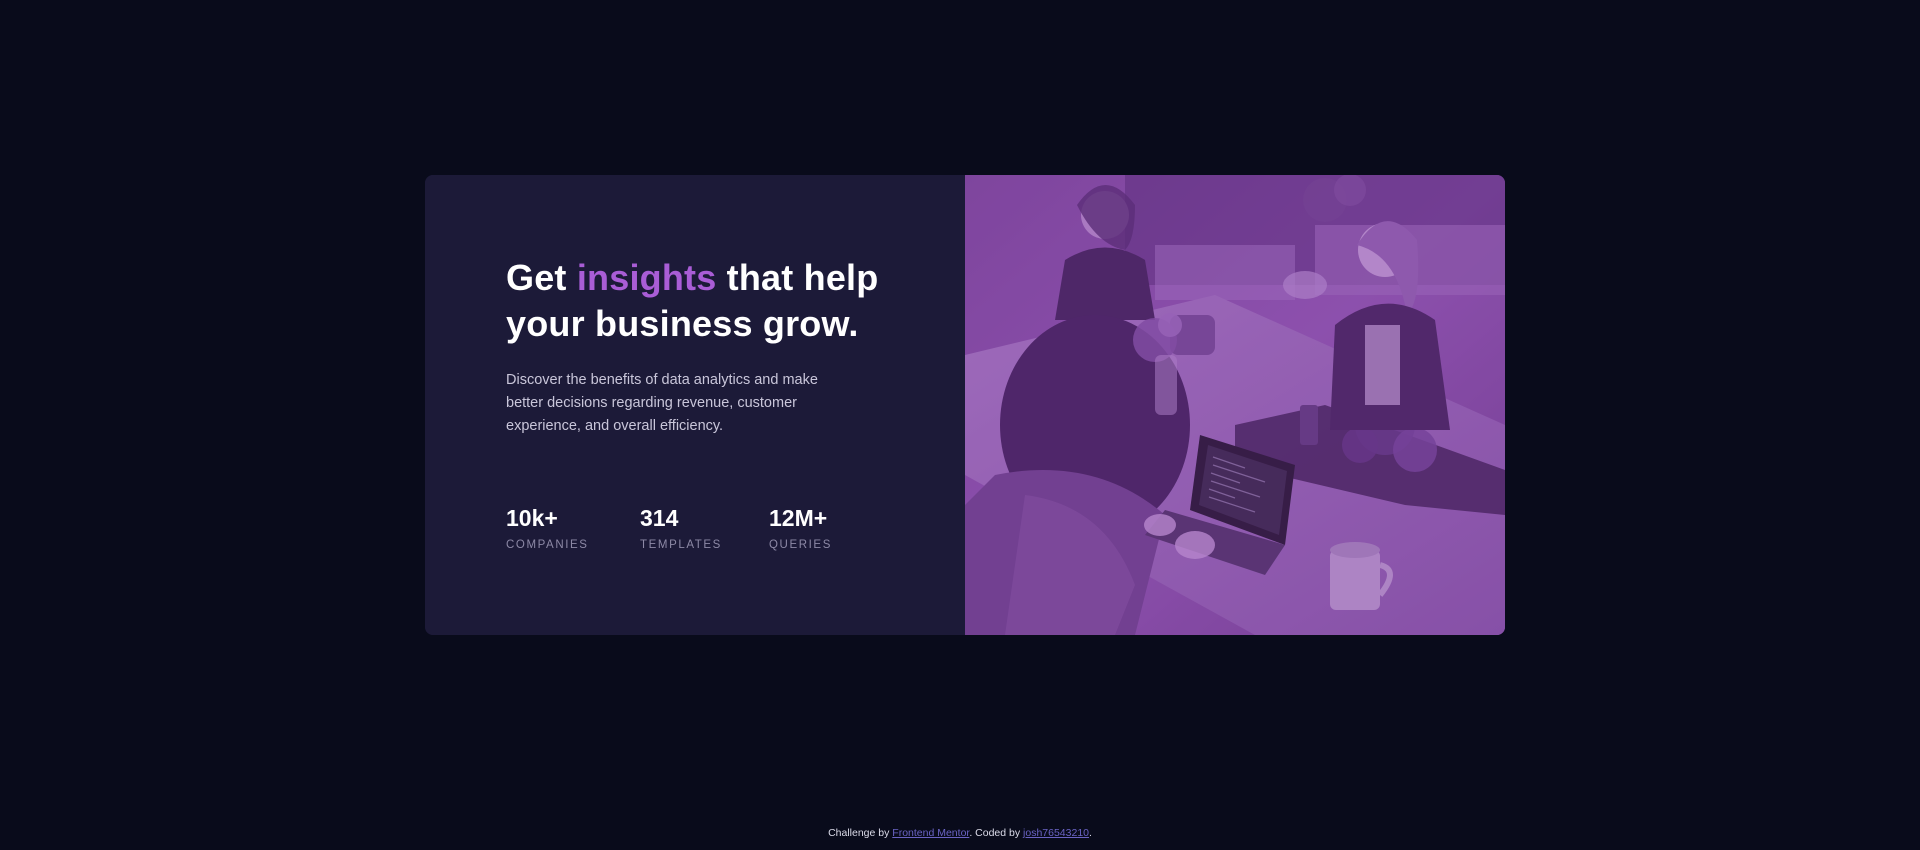  I want to click on stat-label: TEMPLATES, so click(681, 545).